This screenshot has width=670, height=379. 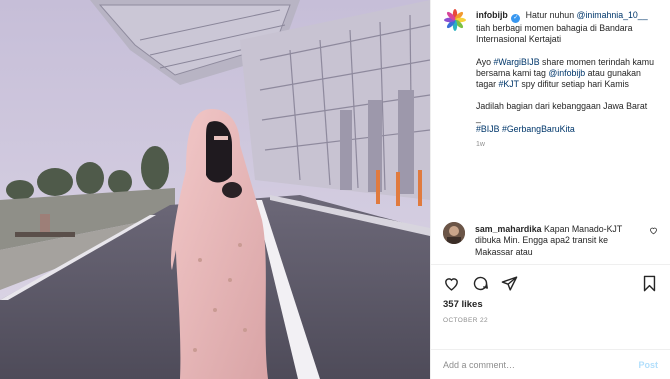 What do you see at coordinates (653, 230) in the screenshot?
I see `like-comment-heart-icon` at bounding box center [653, 230].